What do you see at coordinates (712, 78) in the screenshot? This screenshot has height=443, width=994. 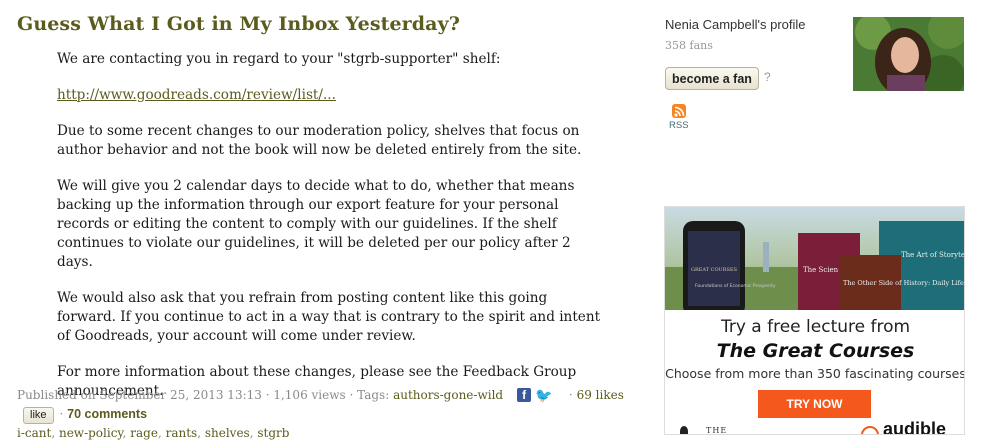 I see `become-a-fan-button: become a fan` at bounding box center [712, 78].